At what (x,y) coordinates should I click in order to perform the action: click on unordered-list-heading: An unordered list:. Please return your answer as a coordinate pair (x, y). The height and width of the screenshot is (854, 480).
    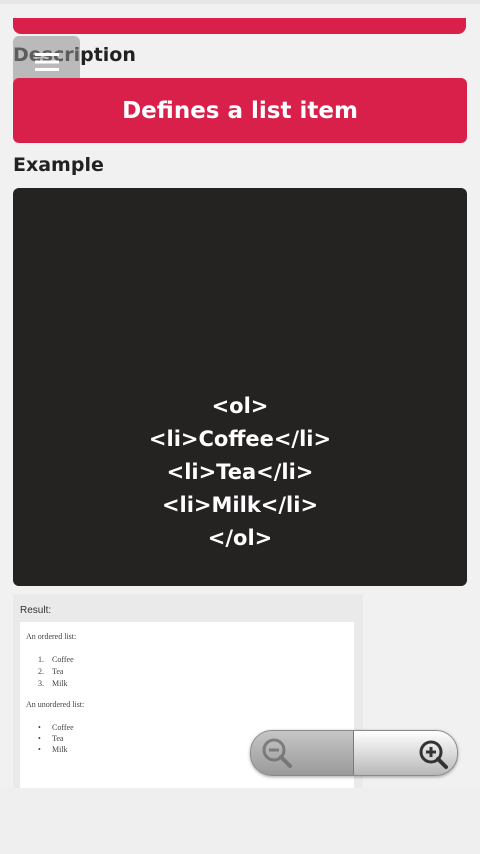
    Looking at the image, I should click on (55, 704).